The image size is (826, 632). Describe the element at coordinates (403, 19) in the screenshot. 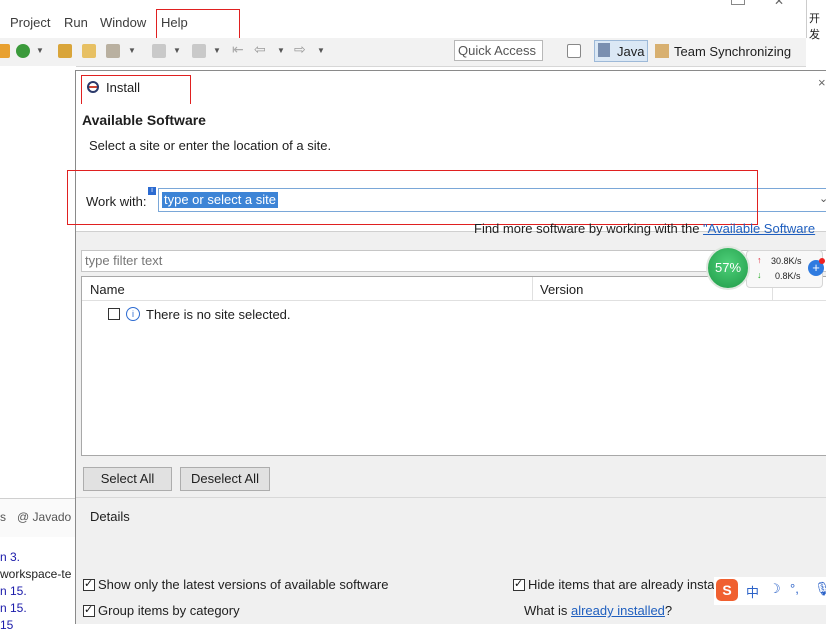

I see `menubar: Project Run Window Help ✕` at that location.